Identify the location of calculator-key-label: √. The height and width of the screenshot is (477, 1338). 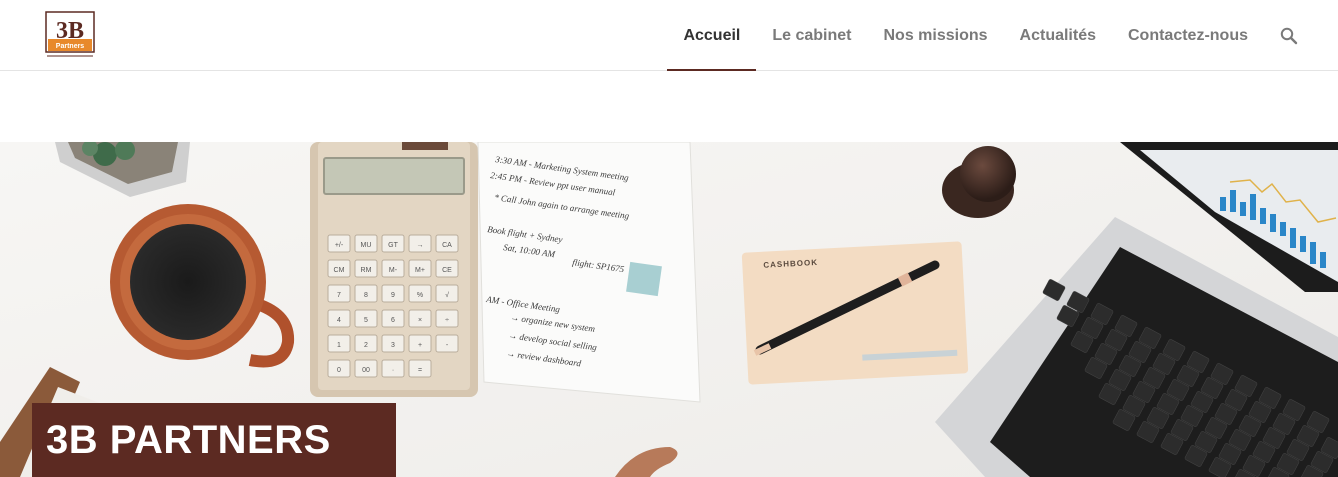
(447, 295).